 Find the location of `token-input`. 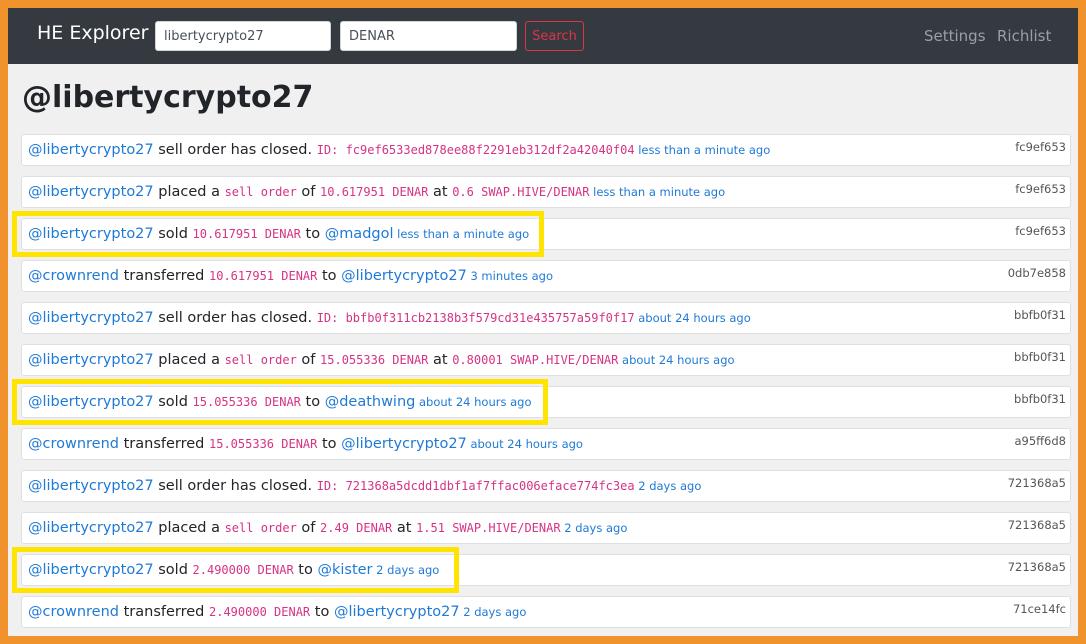

token-input is located at coordinates (428, 36).